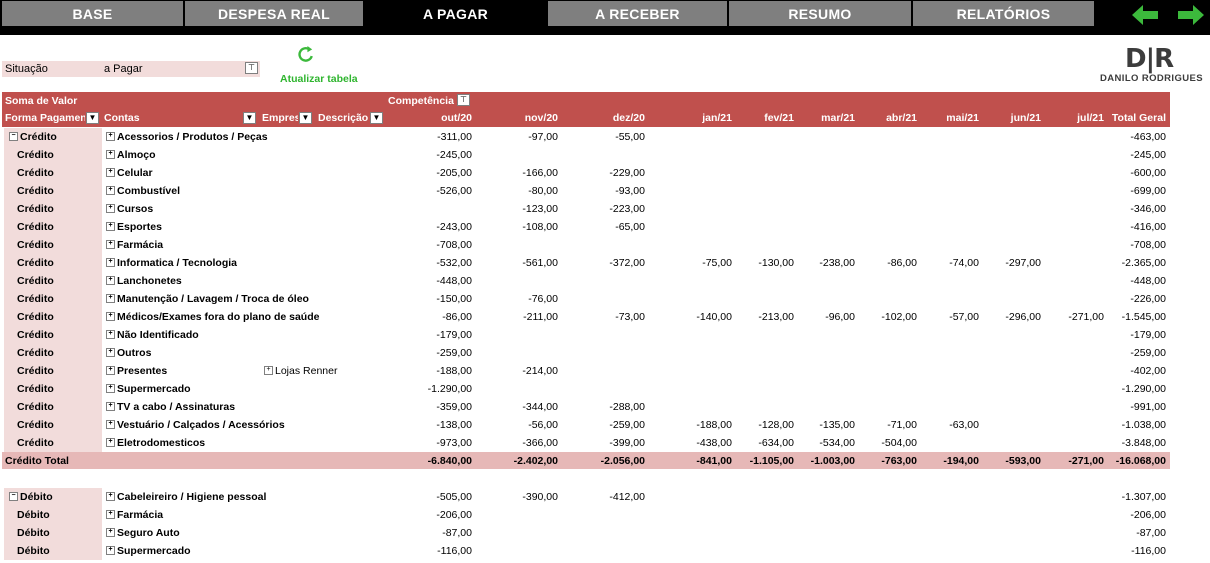 Image resolution: width=1210 pixels, height=563 pixels. What do you see at coordinates (899, 443) in the screenshot?
I see `value-cell: -504,00` at bounding box center [899, 443].